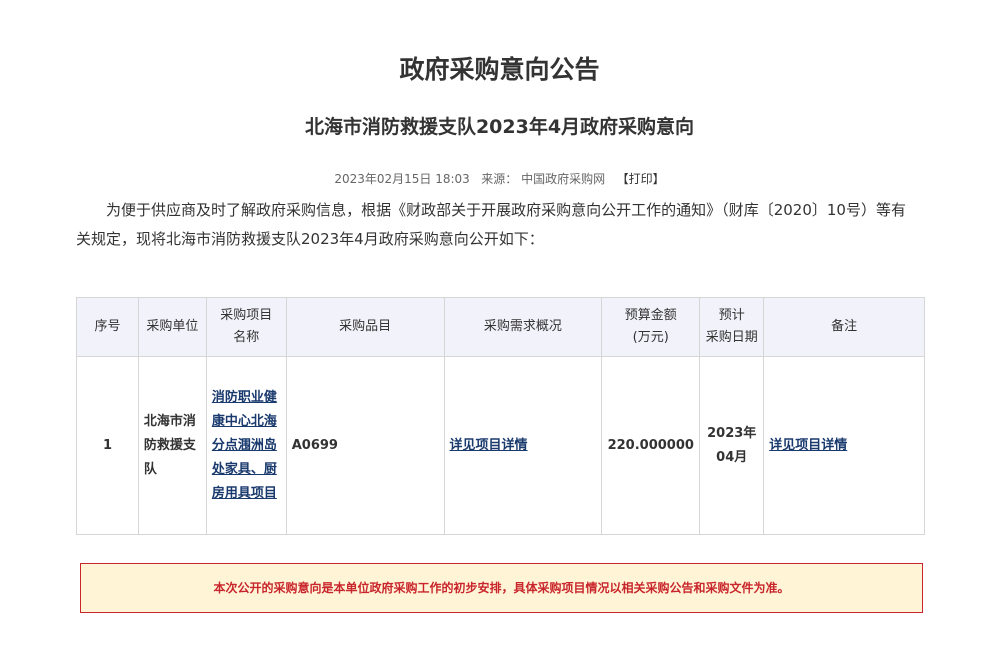 The image size is (999, 667). What do you see at coordinates (731, 315) in the screenshot?
I see `header-date-line1: 预计` at bounding box center [731, 315].